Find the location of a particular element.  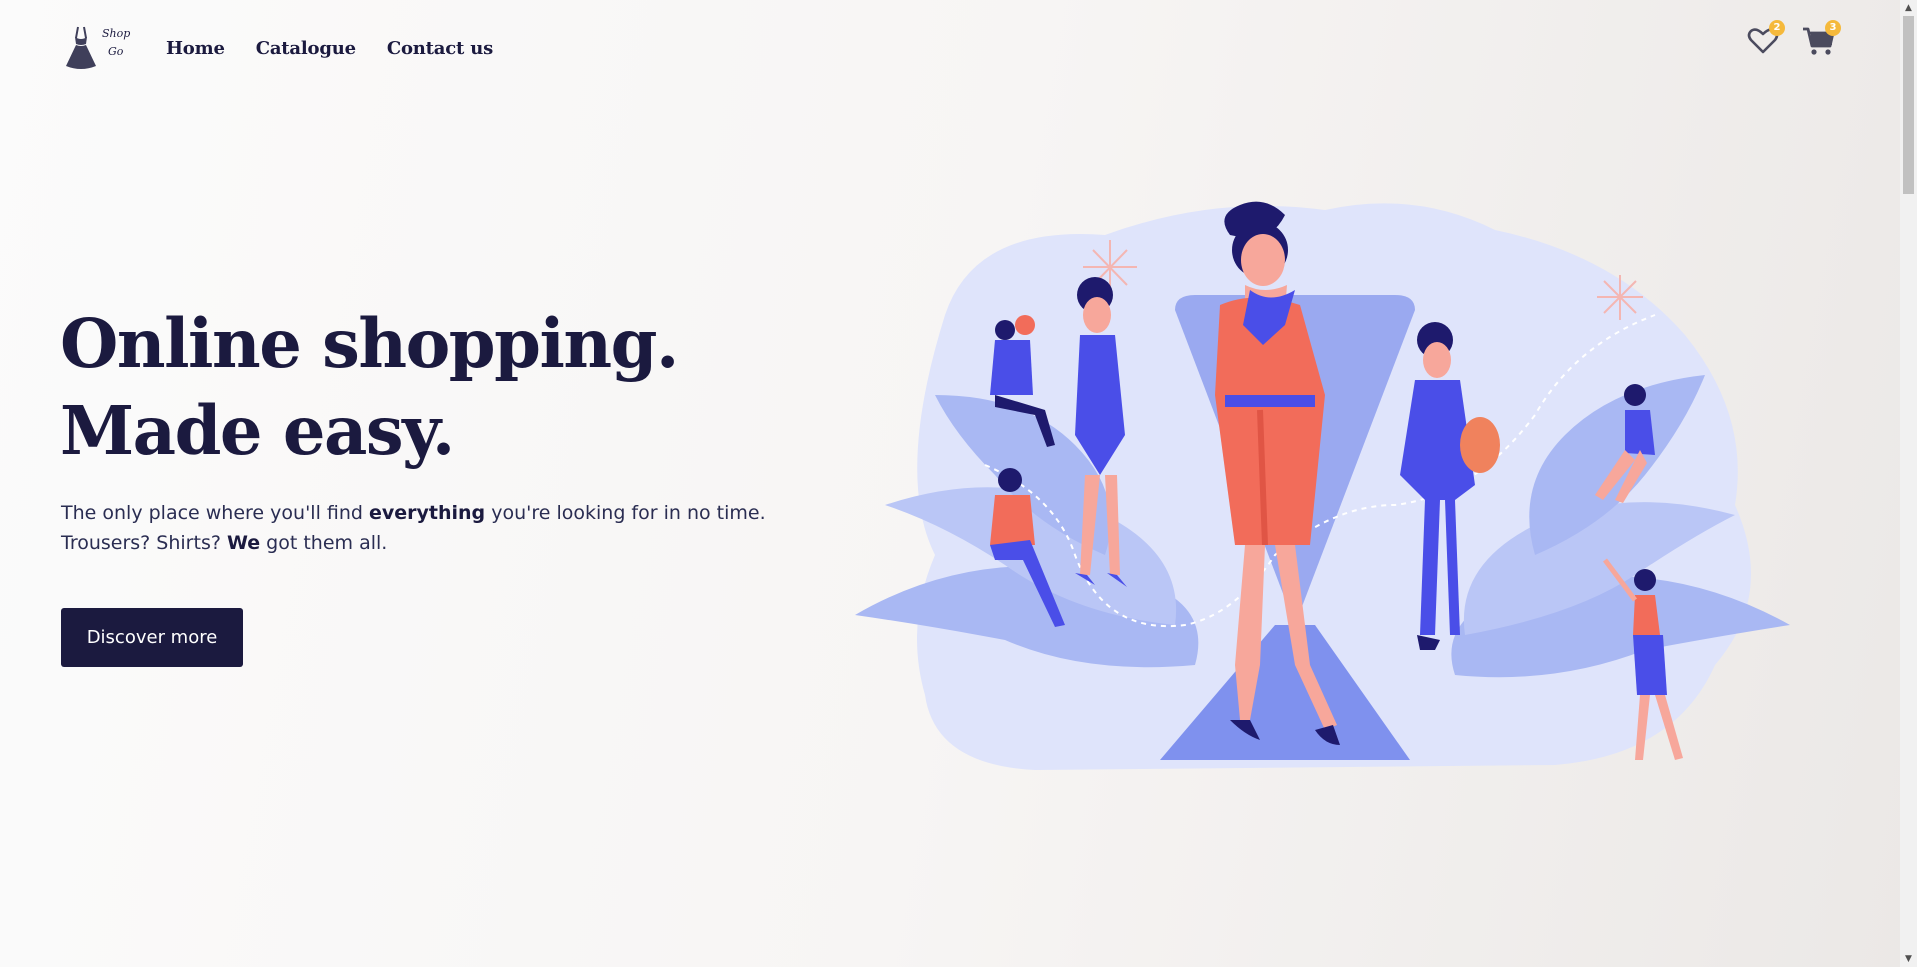

logo-word-go: Go is located at coordinates (116, 51).